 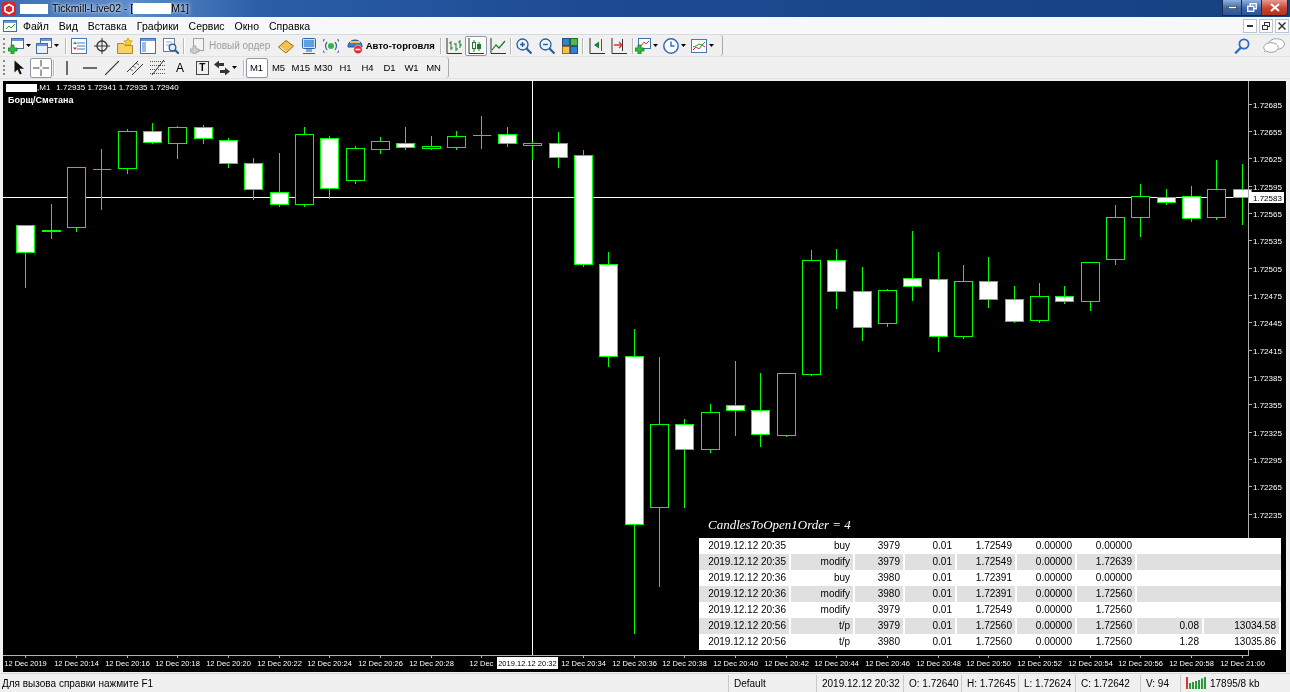 I want to click on price-label: 1.72385, so click(x=1267, y=378).